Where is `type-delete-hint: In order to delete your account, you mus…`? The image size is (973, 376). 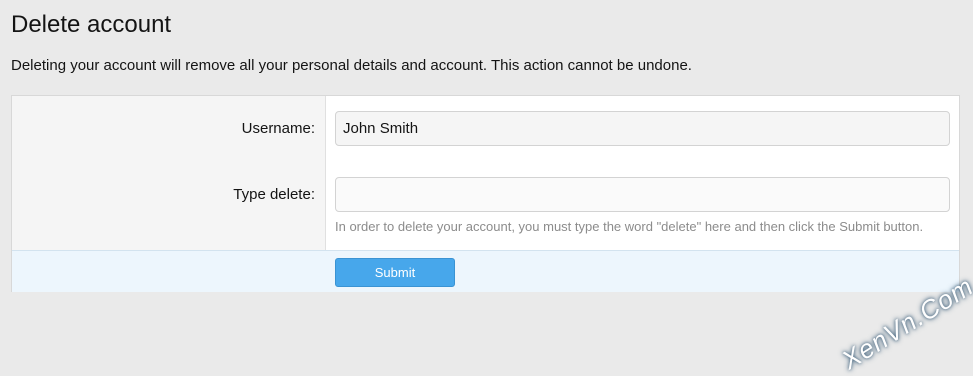 type-delete-hint: In order to delete your account, you mus… is located at coordinates (629, 226).